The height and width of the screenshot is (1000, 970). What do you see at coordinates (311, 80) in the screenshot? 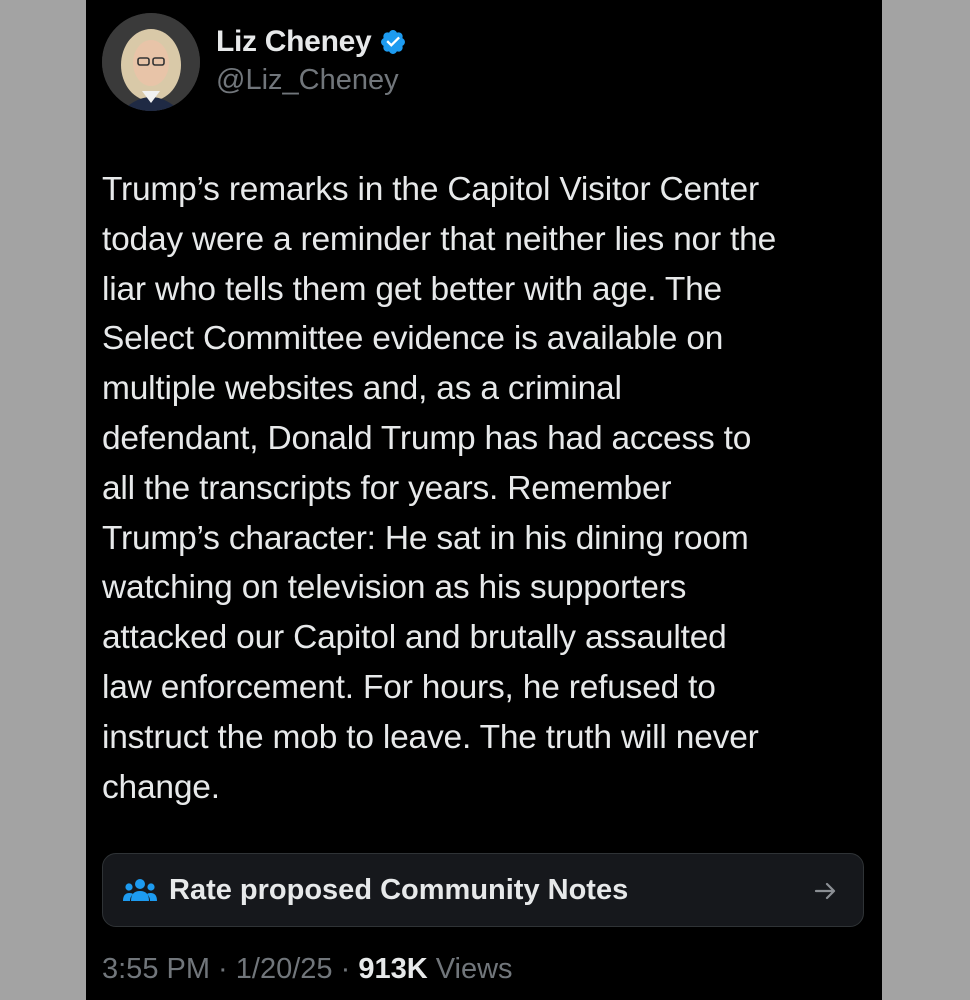
I see `author-handle: @Liz_Cheney` at bounding box center [311, 80].